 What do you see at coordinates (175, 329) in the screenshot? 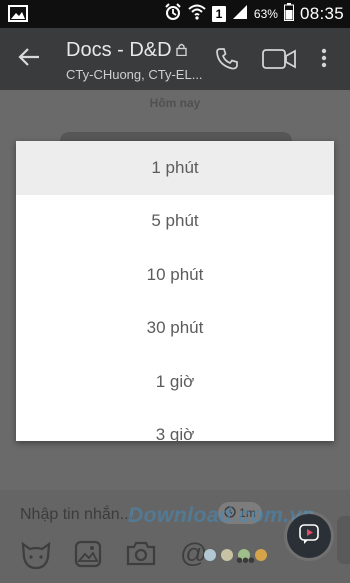
I see `timer-option-30-minutes: 30 phút` at bounding box center [175, 329].